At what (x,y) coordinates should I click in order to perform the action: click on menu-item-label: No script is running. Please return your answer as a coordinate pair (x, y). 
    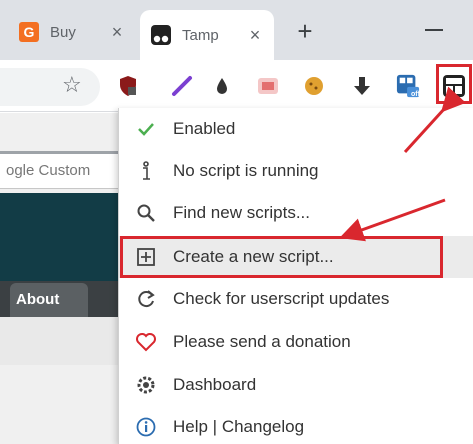
    Looking at the image, I should click on (246, 170).